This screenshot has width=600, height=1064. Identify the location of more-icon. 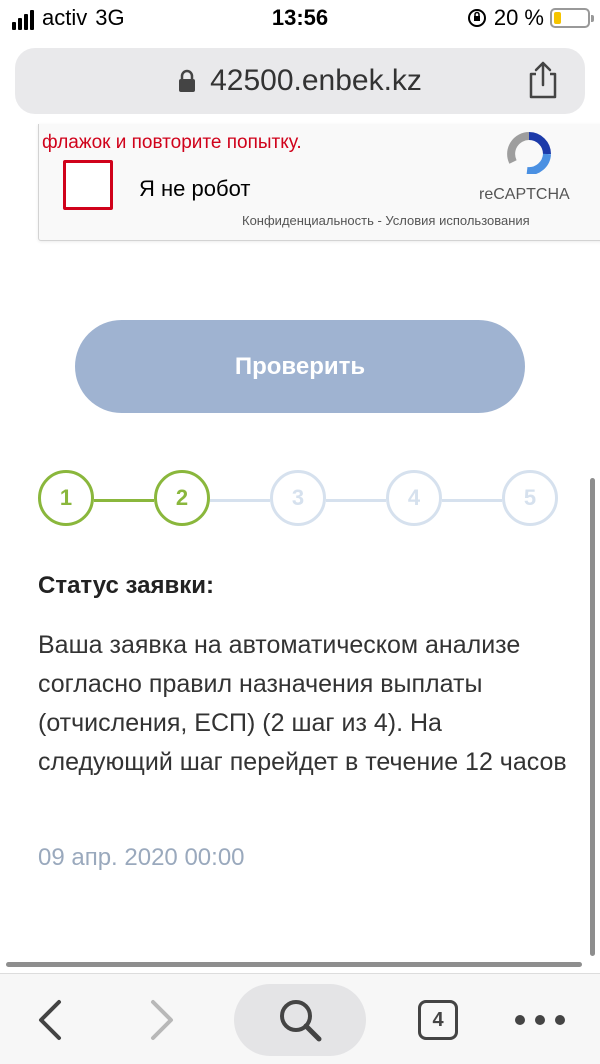
(540, 1020).